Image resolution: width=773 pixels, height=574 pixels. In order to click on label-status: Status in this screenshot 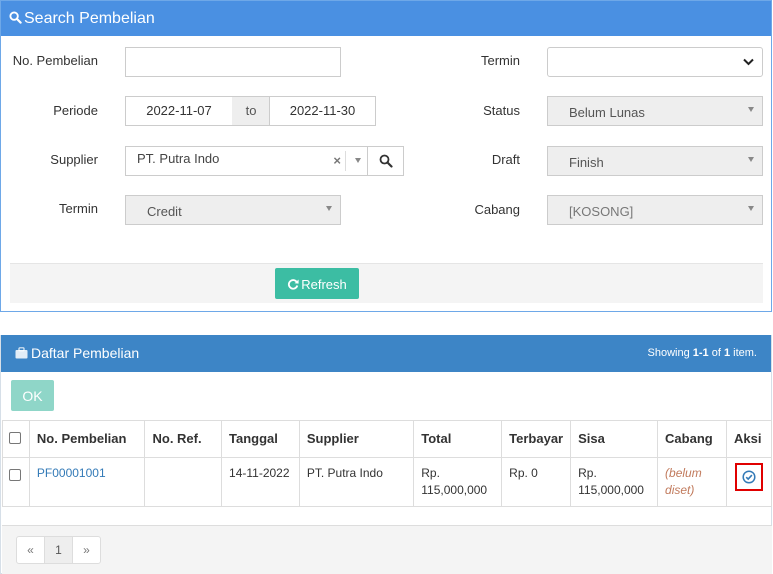, I will do `click(501, 110)`.